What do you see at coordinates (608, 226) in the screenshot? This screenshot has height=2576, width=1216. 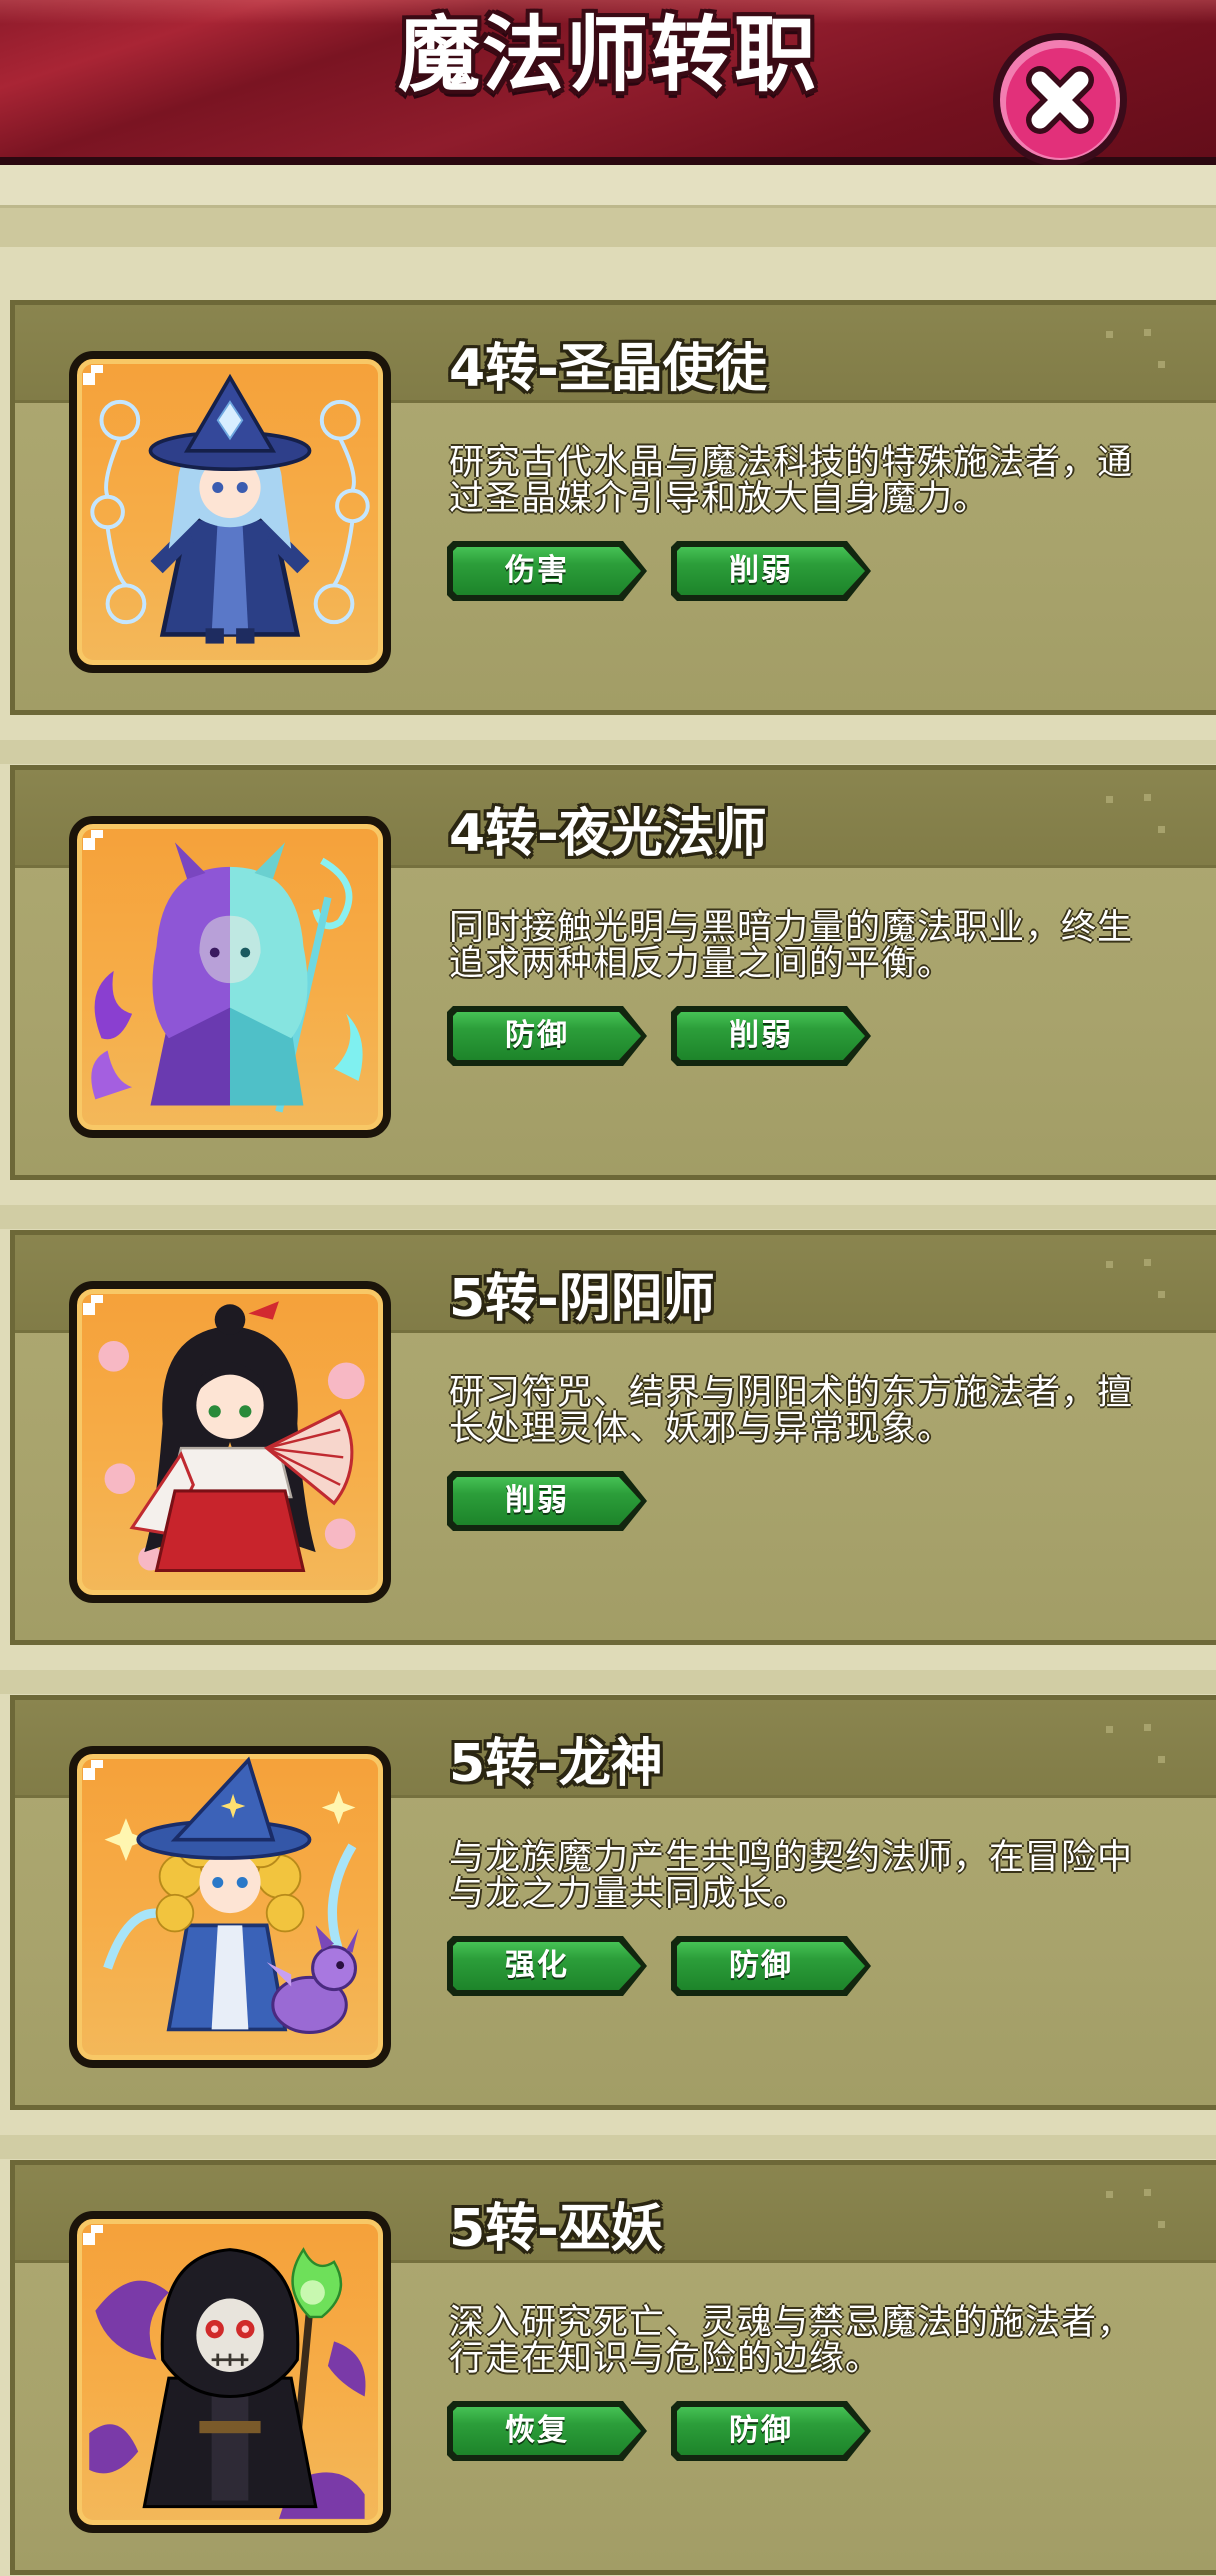 I see `header-shelf-strip` at bounding box center [608, 226].